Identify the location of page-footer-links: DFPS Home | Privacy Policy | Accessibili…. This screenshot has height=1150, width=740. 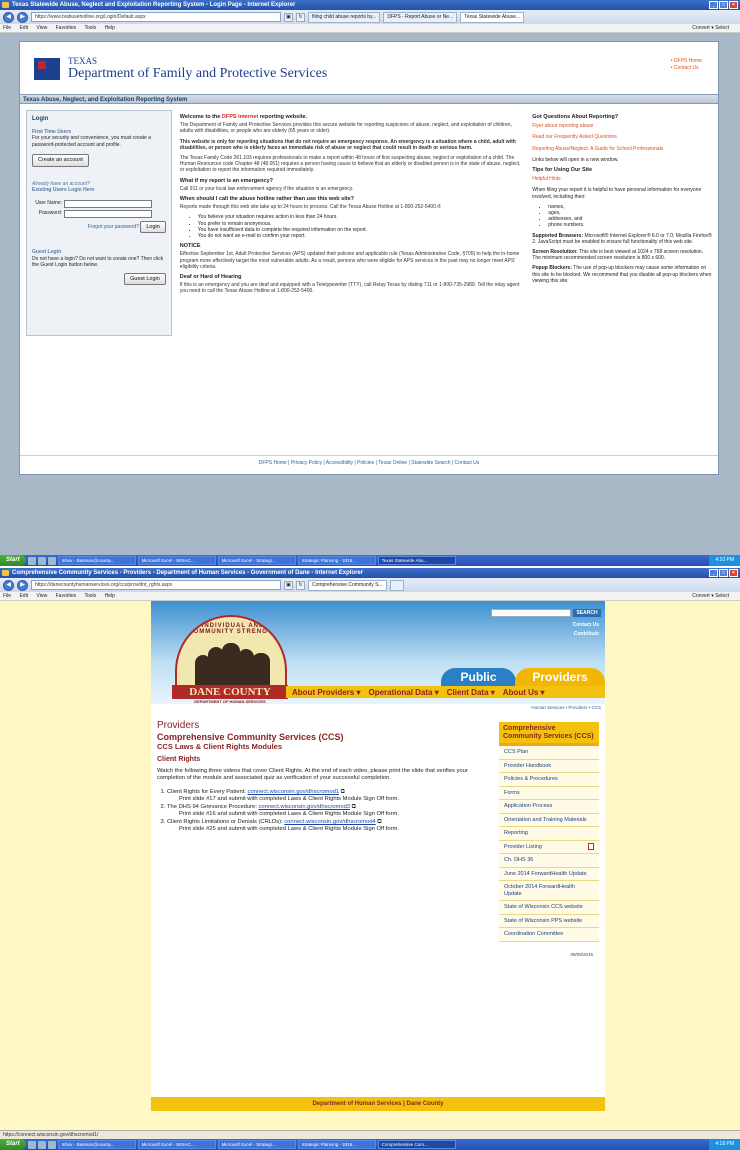
(369, 460).